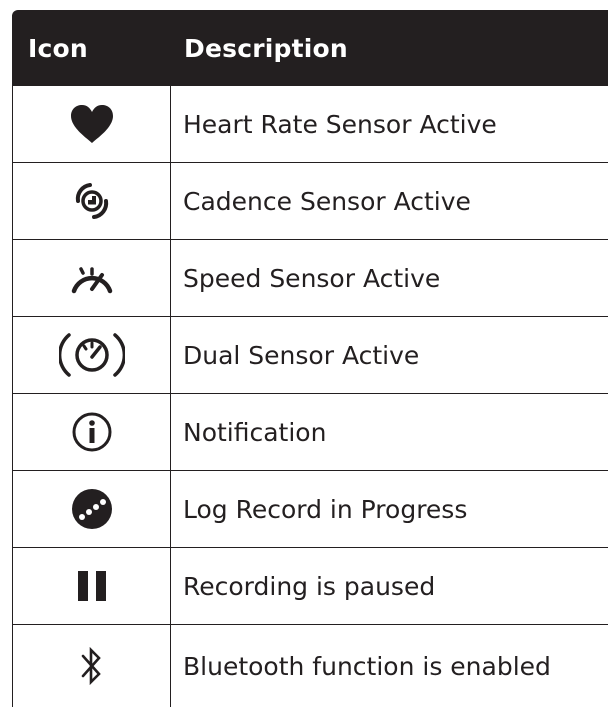  I want to click on table-header: Icon Description, so click(310, 48).